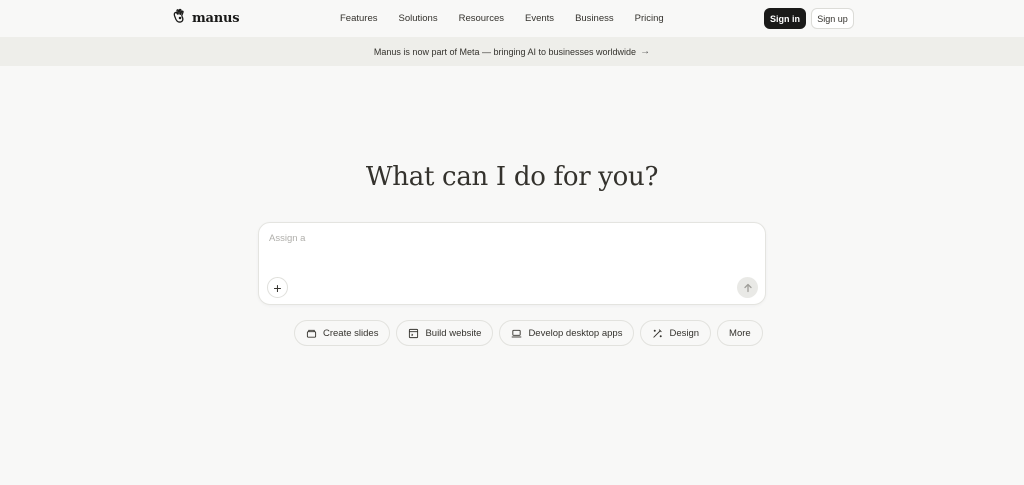 Image resolution: width=1024 pixels, height=485 pixels. I want to click on arrow-up-icon, so click(747, 287).